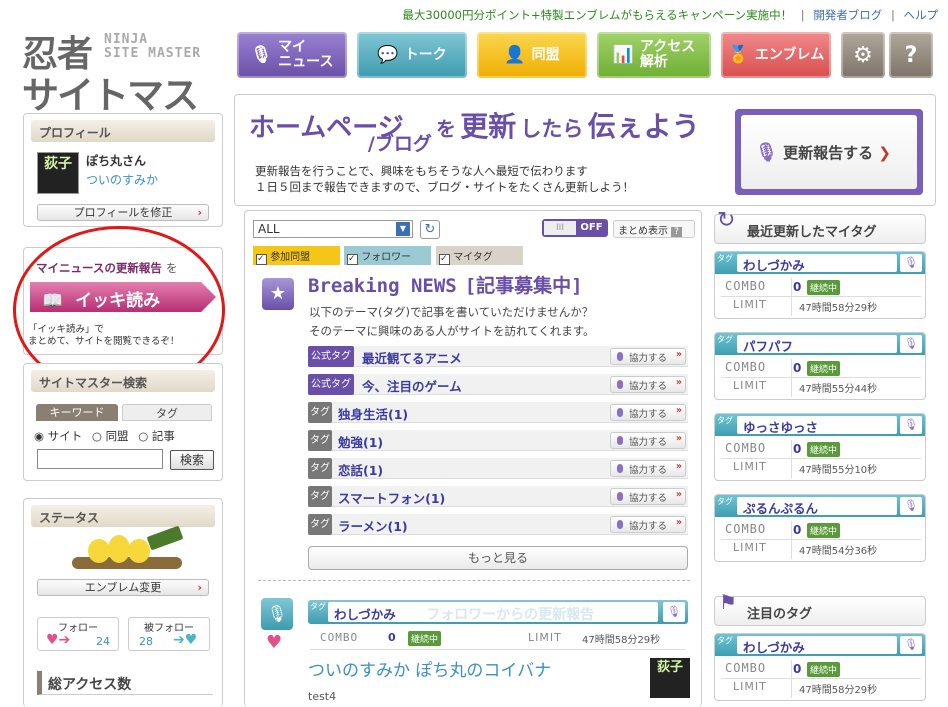 This screenshot has width=948, height=707. I want to click on tag-row: タグ ラーメン(1) 協力する, so click(498, 524).